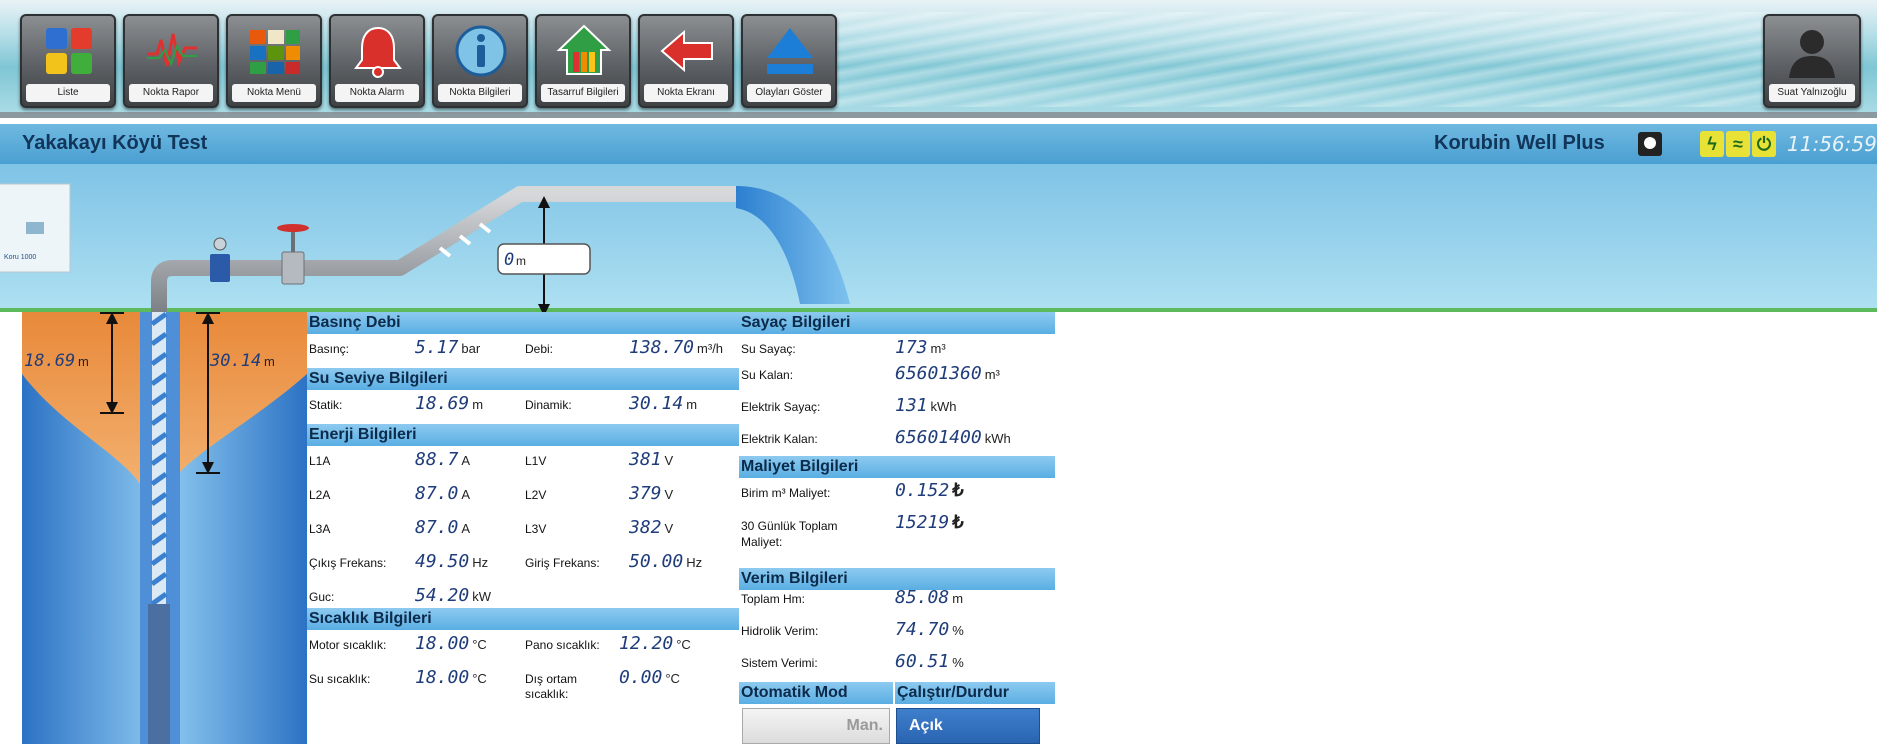 This screenshot has width=1877, height=744. What do you see at coordinates (649, 677) in the screenshot?
I see `dis-ortam-value: 0.00 °C` at bounding box center [649, 677].